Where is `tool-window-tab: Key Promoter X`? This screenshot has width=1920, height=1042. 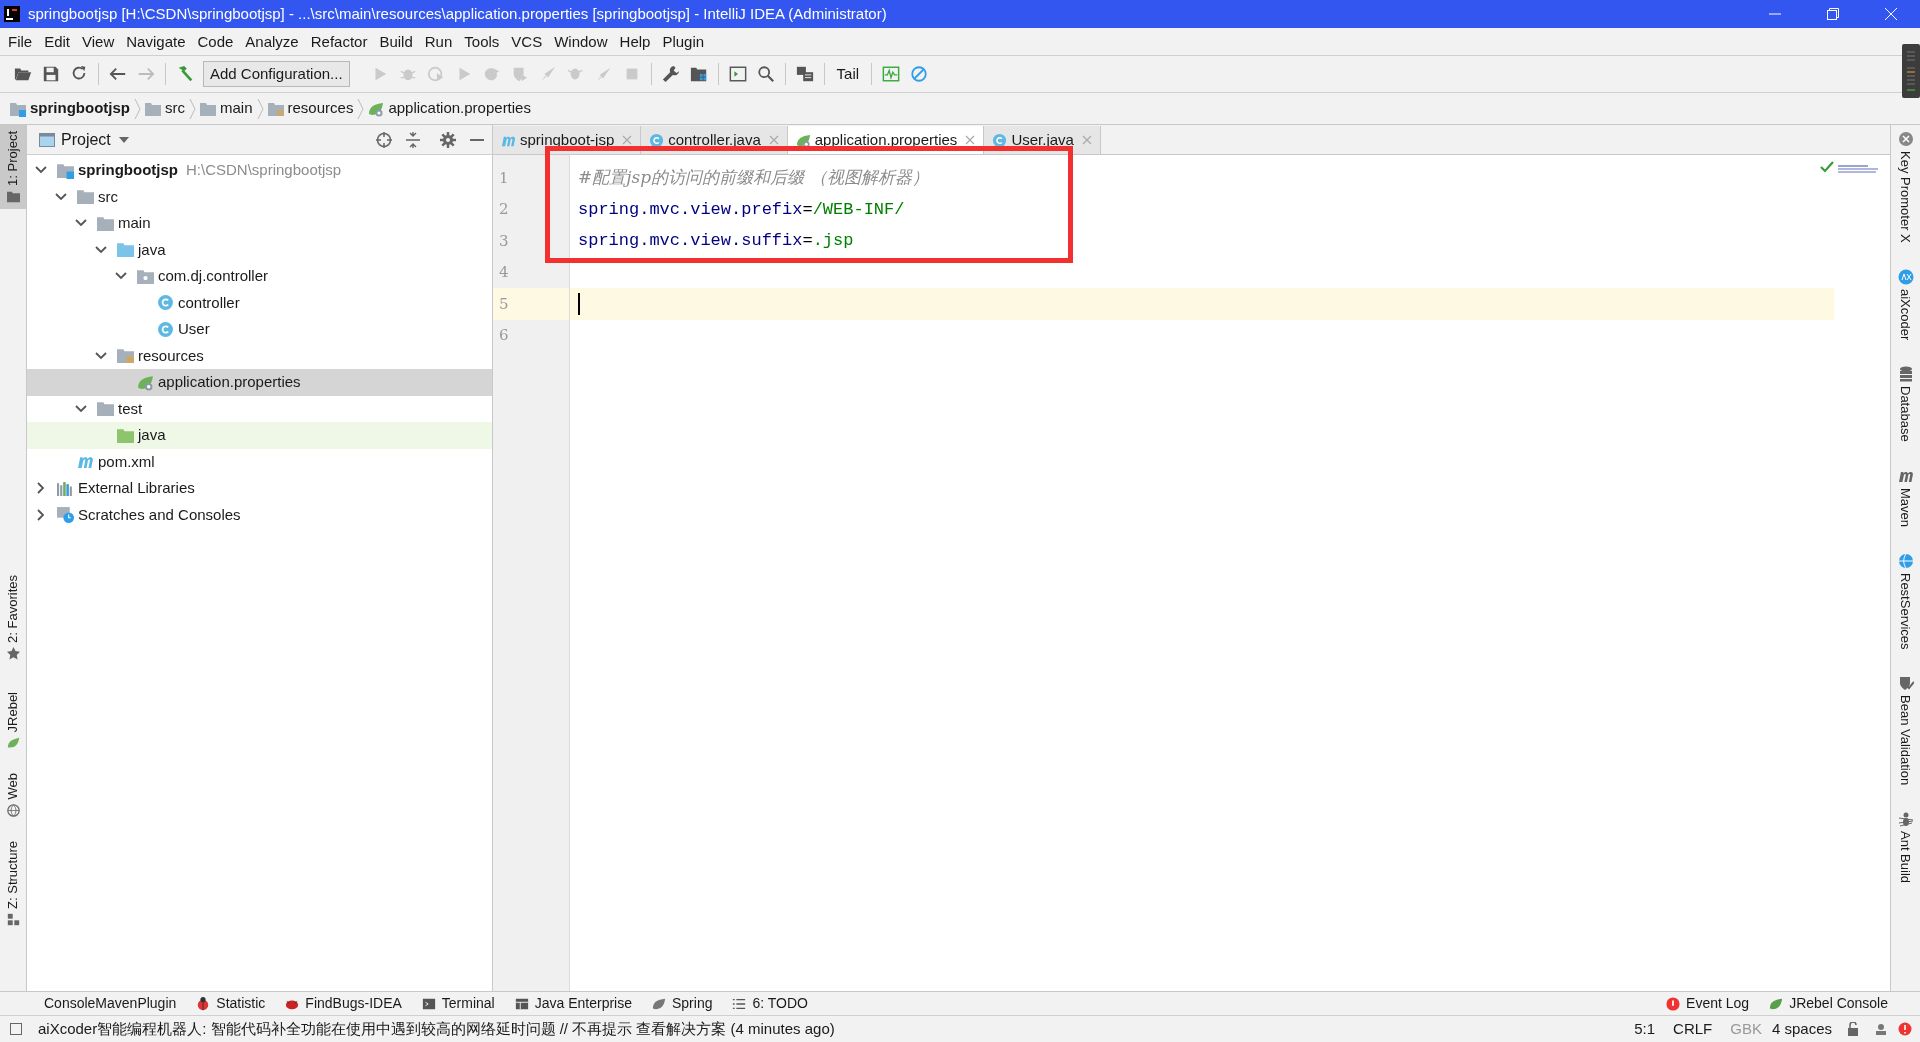
tool-window-tab: Key Promoter X is located at coordinates (1905, 187).